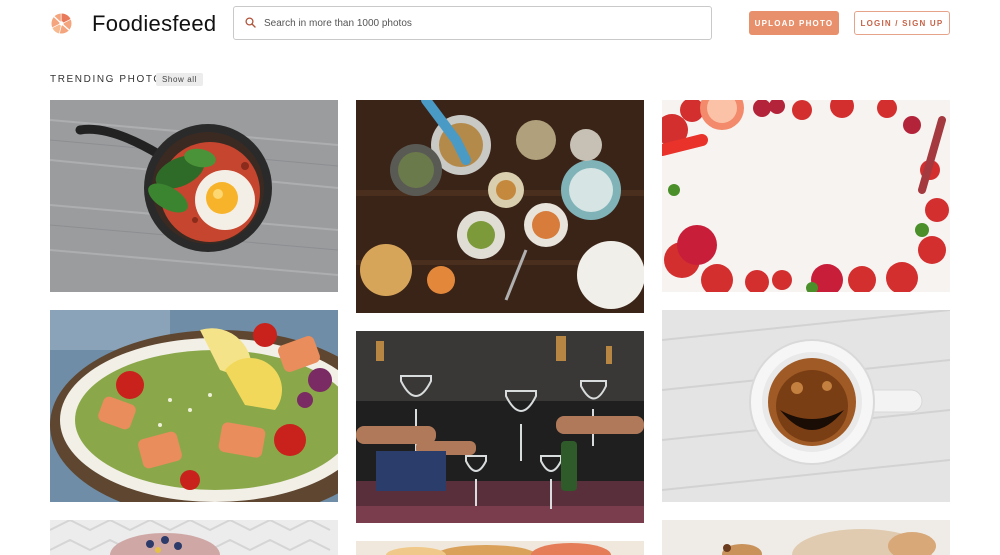  Describe the element at coordinates (180, 79) in the screenshot. I see `show-all-button: Show all` at that location.